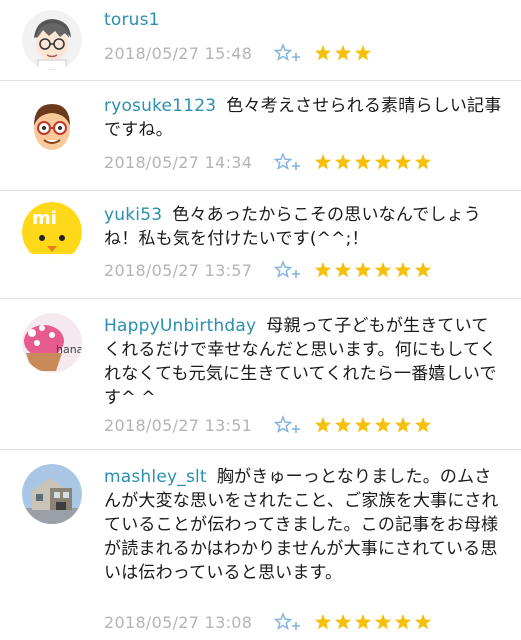 The height and width of the screenshot is (640, 521). What do you see at coordinates (180, 326) in the screenshot?
I see `username-link: HappyUnbirthday` at bounding box center [180, 326].